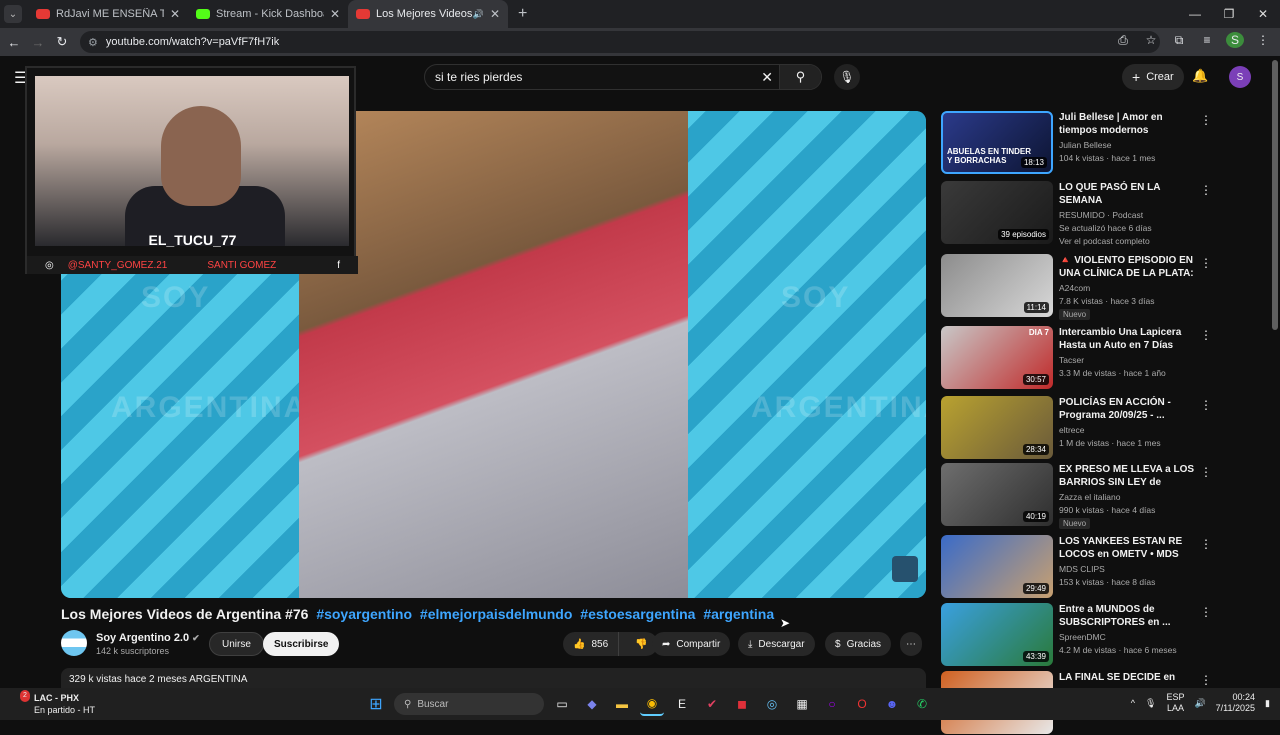 This screenshot has height=735, width=1280. What do you see at coordinates (997, 634) in the screenshot?
I see `video-thumbnail: 43:39` at bounding box center [997, 634].